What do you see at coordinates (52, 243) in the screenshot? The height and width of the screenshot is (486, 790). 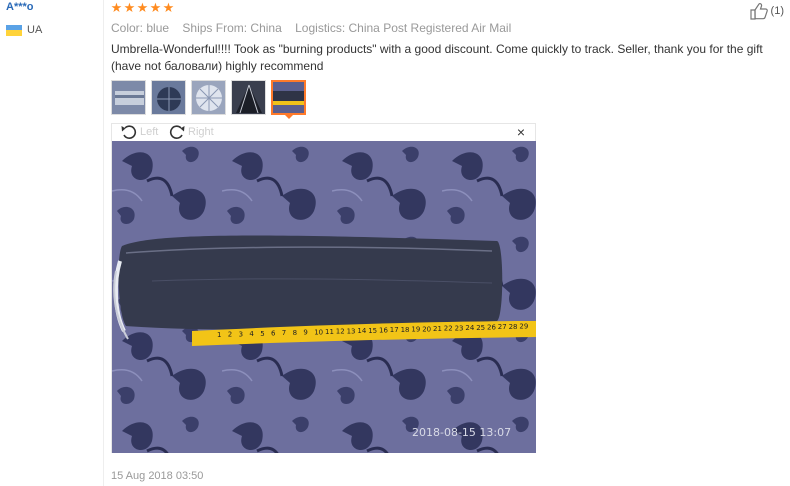 I see `reviewer-panel: A***o UA` at bounding box center [52, 243].